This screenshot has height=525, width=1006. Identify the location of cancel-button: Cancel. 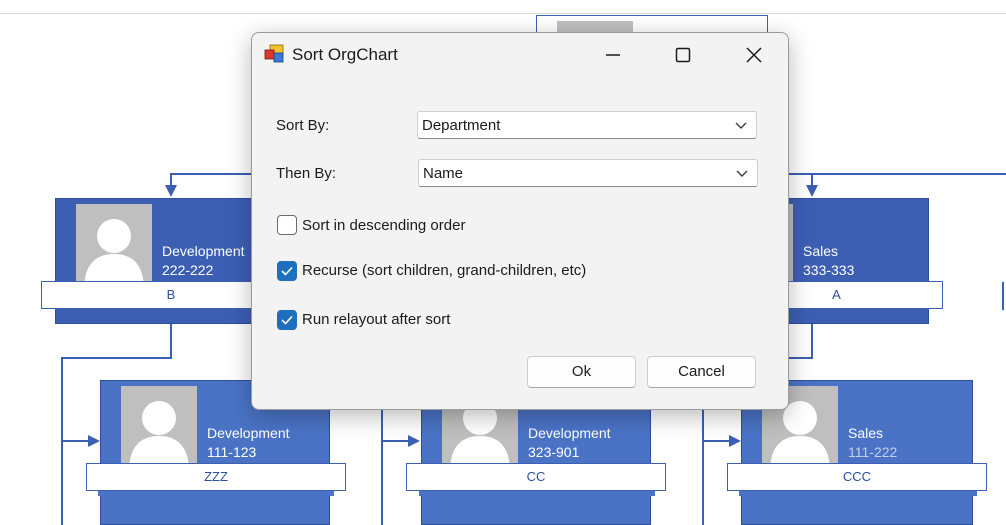
(701, 372).